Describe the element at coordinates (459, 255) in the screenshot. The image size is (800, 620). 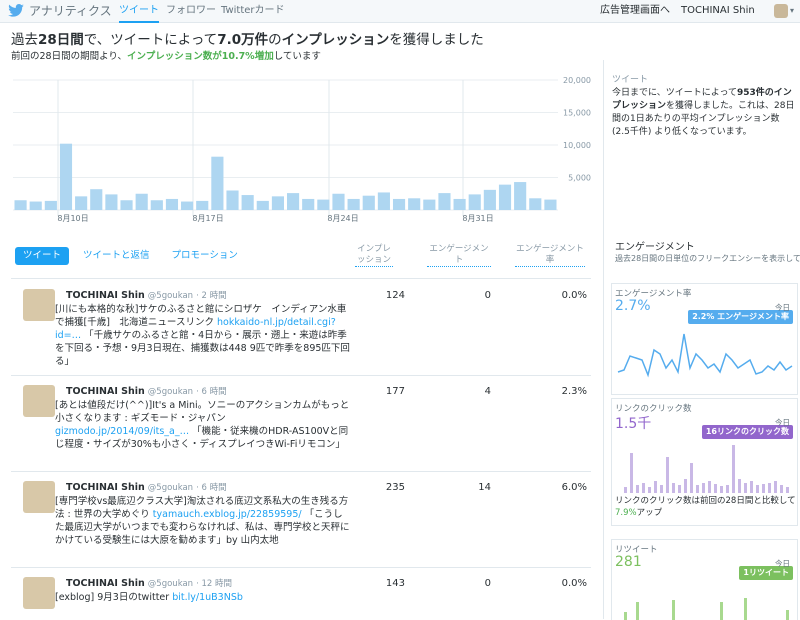
I see `column-engagements: エンゲージメント` at that location.